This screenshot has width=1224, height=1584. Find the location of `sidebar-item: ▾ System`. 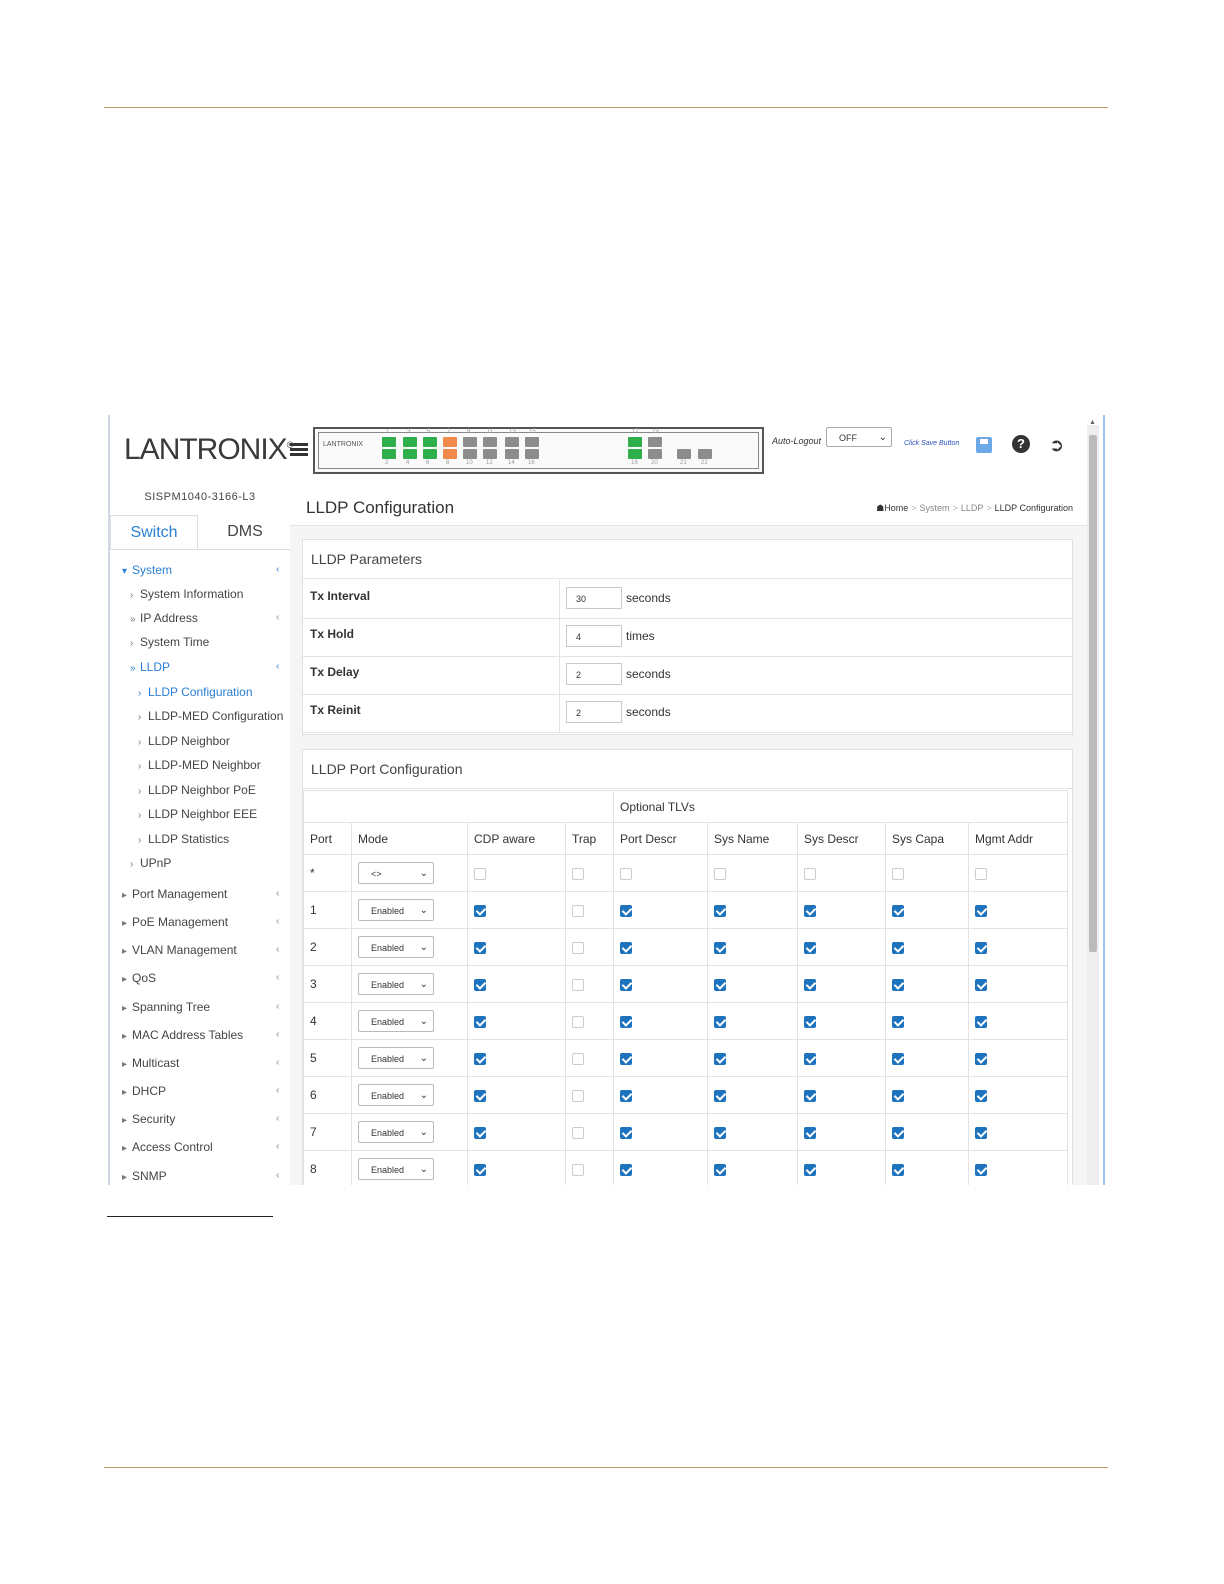

sidebar-item: ▾ System is located at coordinates (147, 570).